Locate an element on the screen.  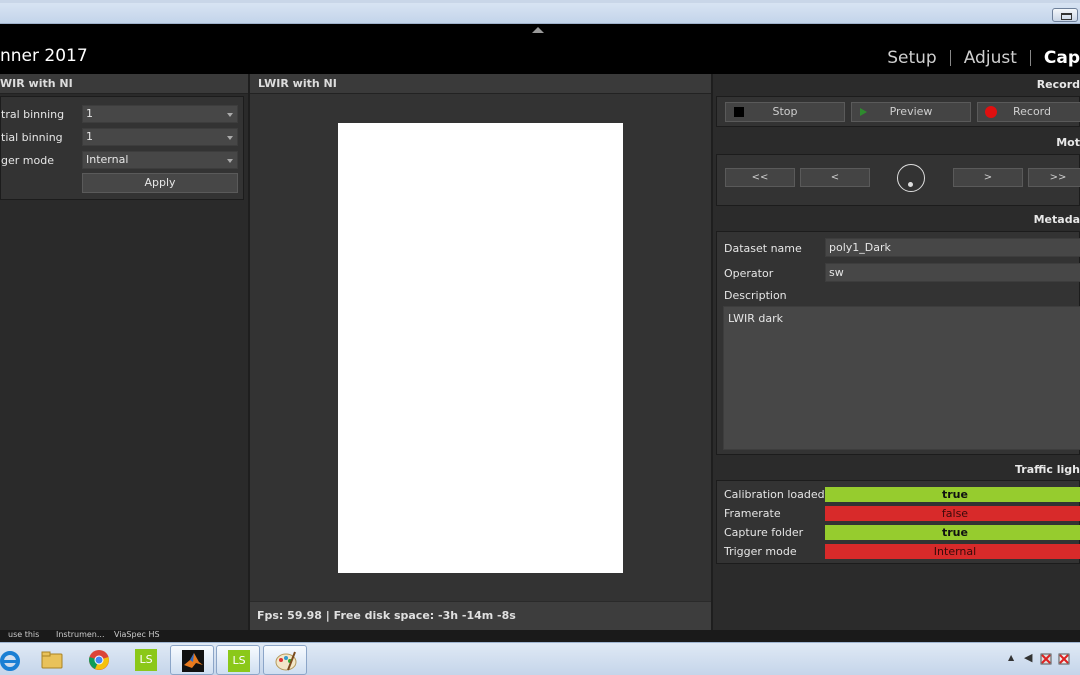
tab-setup: Setup is located at coordinates (911, 58).